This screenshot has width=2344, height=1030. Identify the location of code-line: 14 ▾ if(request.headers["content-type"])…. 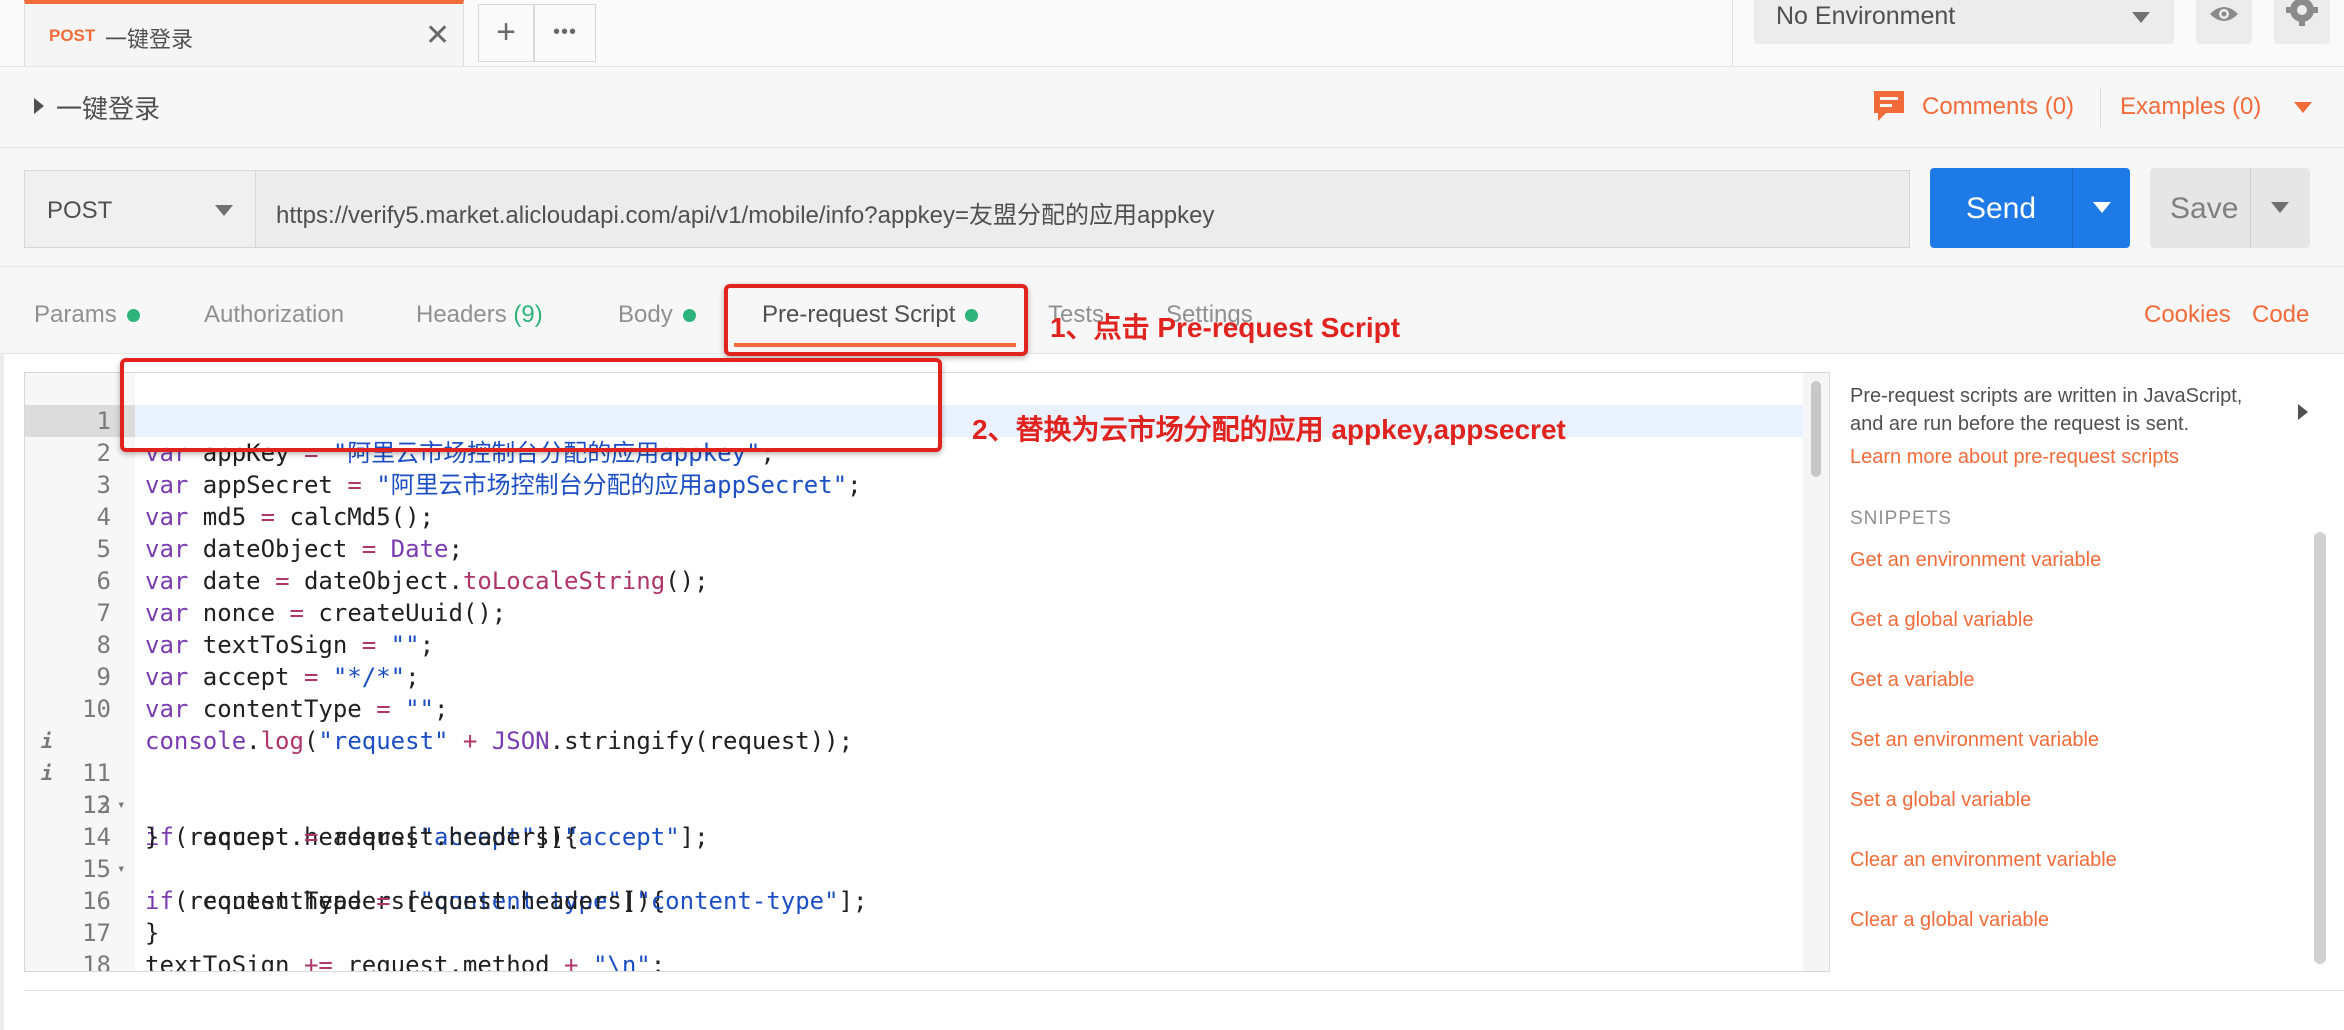
(914, 852).